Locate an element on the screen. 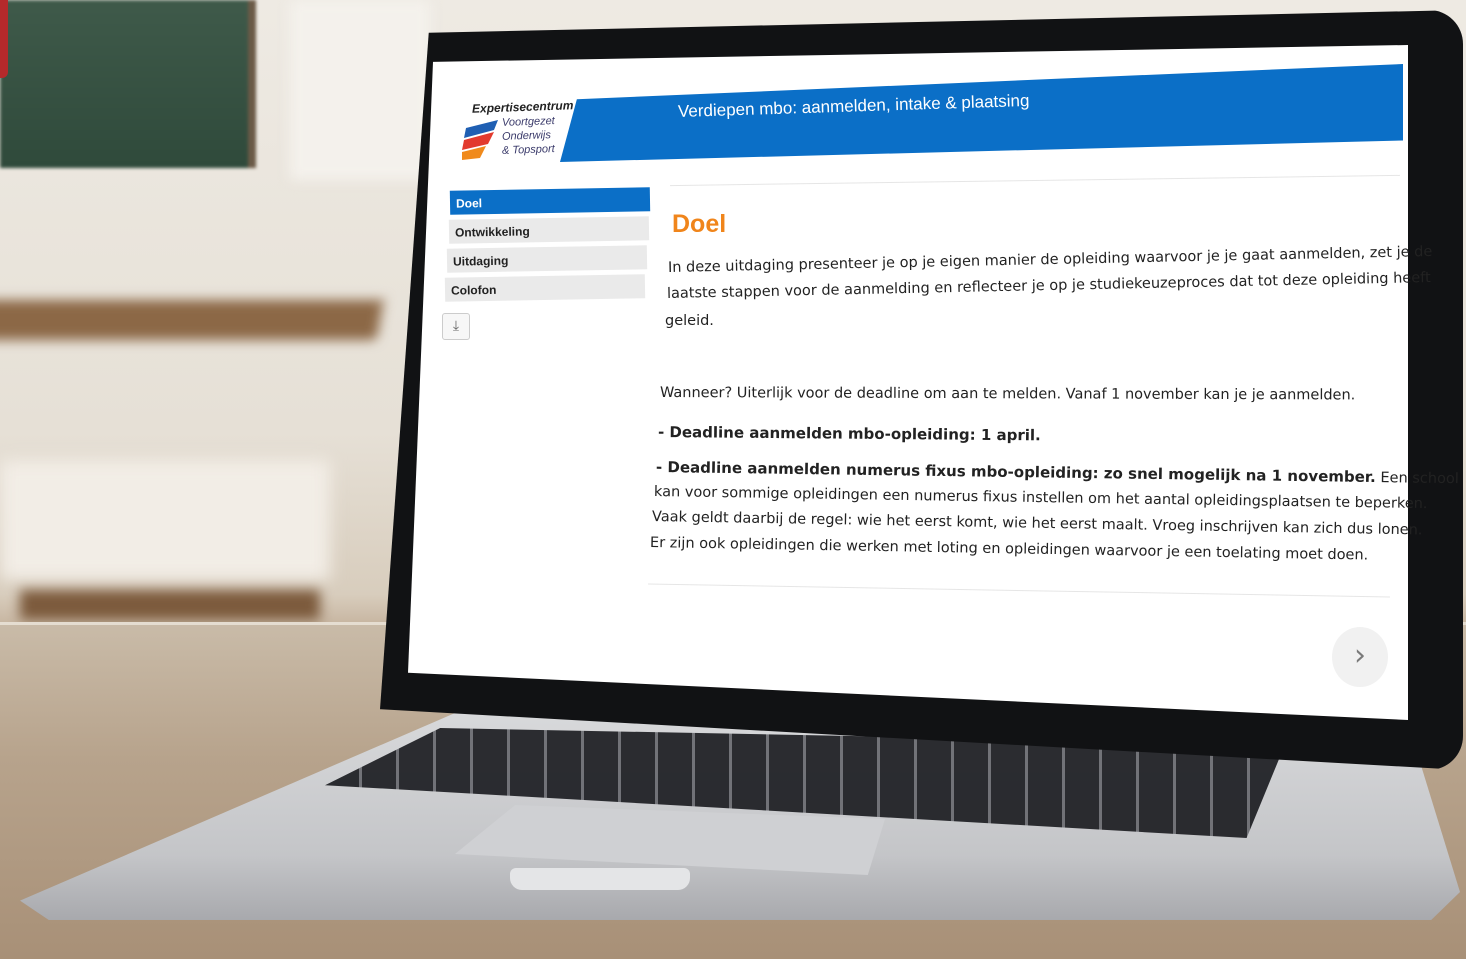 The image size is (1466, 959). sidebar-item-doel: Doel is located at coordinates (550, 201).